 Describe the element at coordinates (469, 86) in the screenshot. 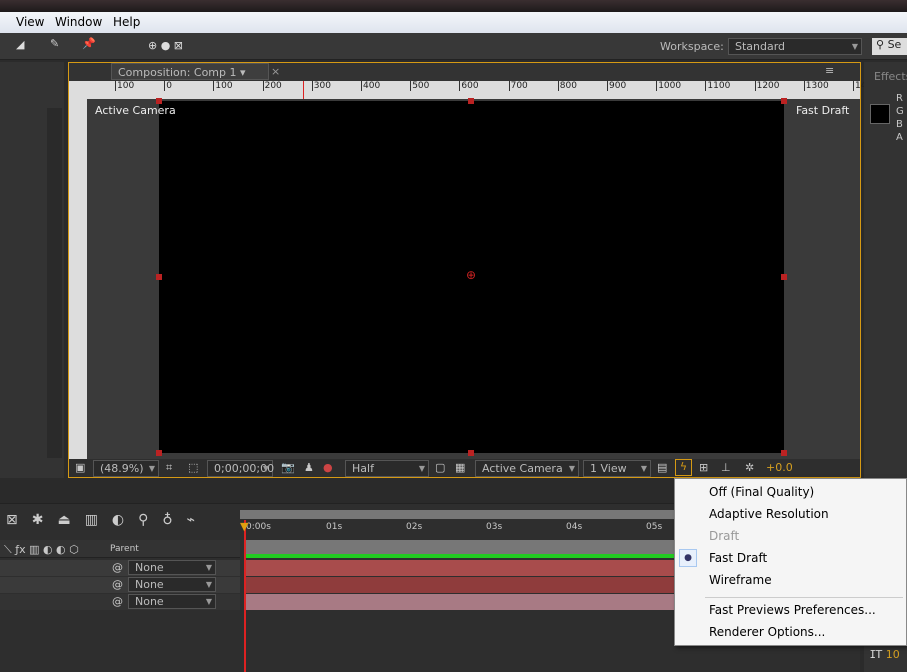

I see `ruler-label: 600` at that location.